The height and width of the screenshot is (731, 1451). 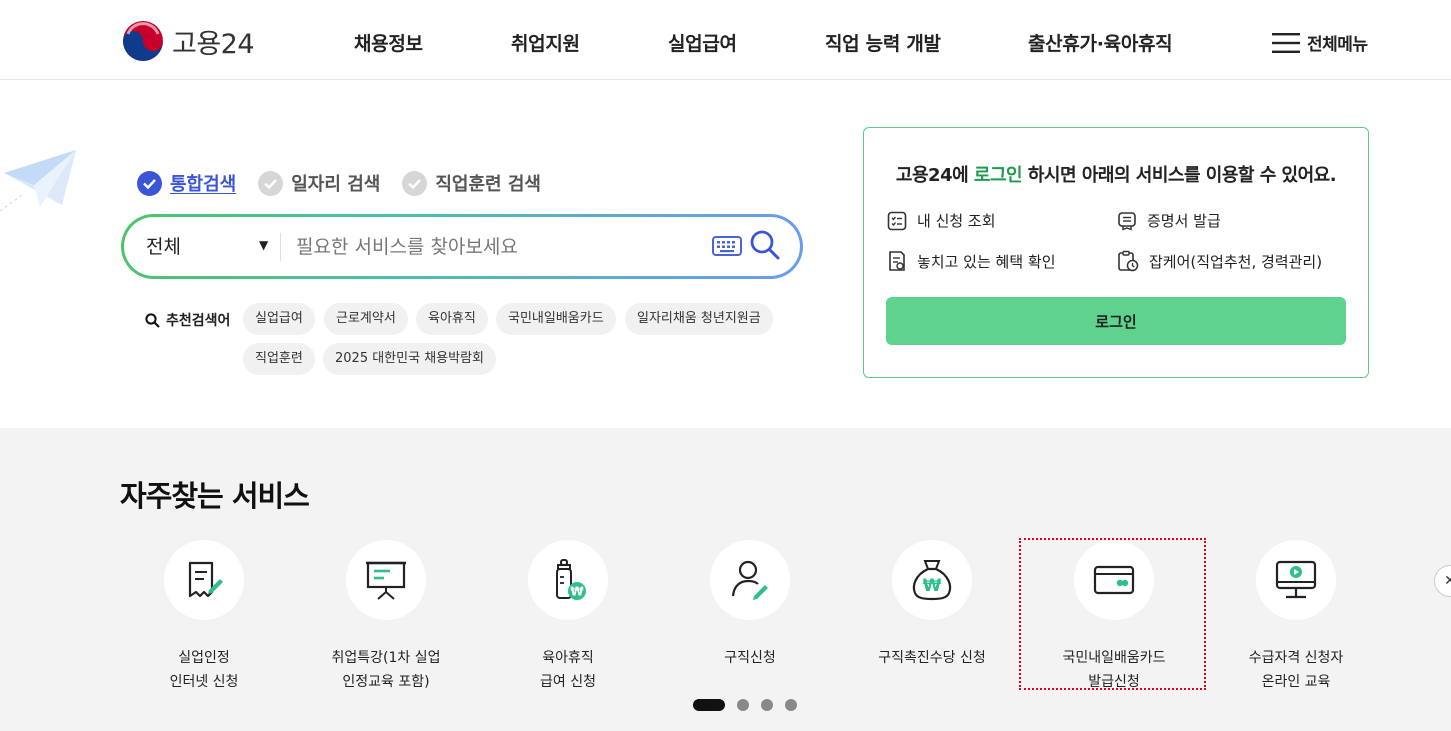 I want to click on tab-label: 직업훈련 검색, so click(x=488, y=184).